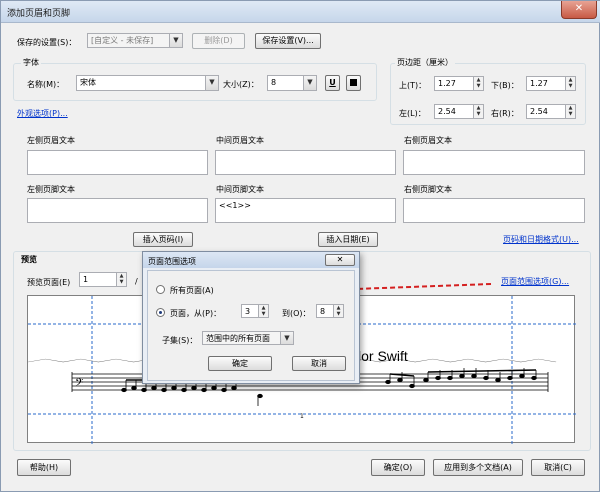  Describe the element at coordinates (447, 111) in the screenshot. I see `margin-left-value: 2.54` at that location.